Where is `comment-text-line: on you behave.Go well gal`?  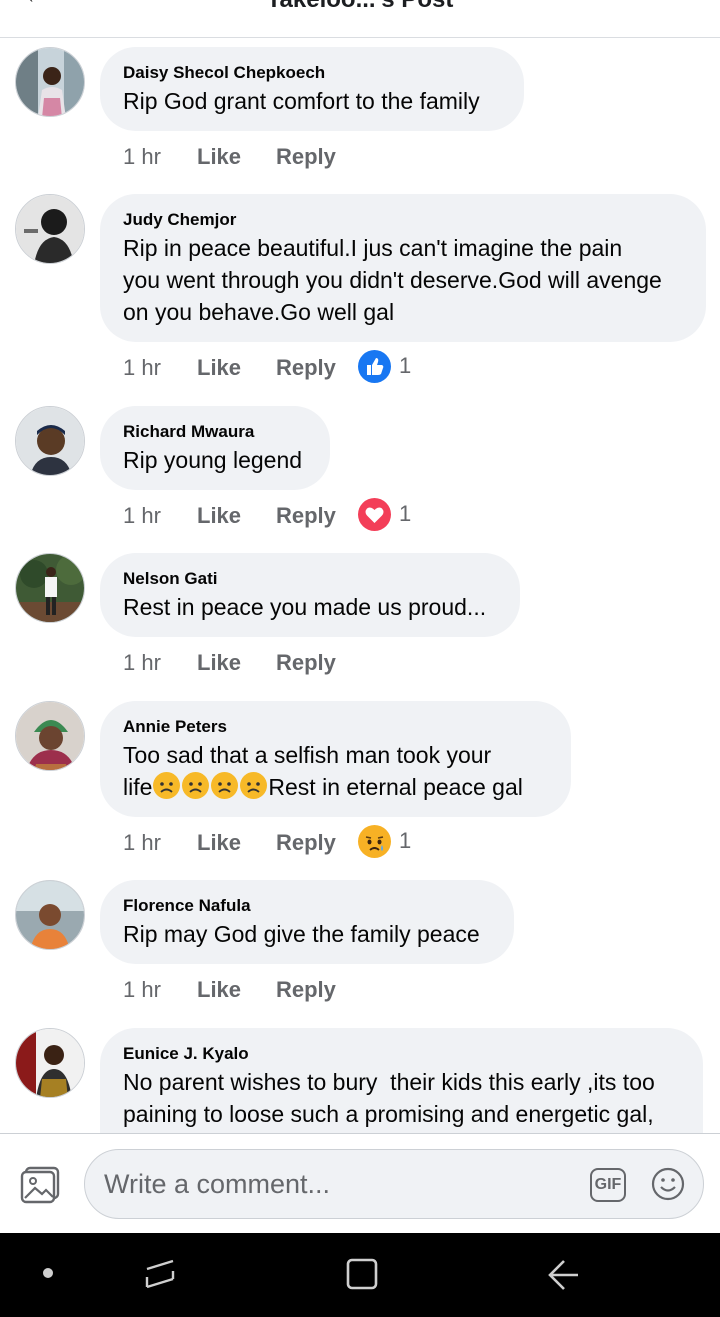
comment-text-line: on you behave.Go well gal is located at coordinates (259, 312).